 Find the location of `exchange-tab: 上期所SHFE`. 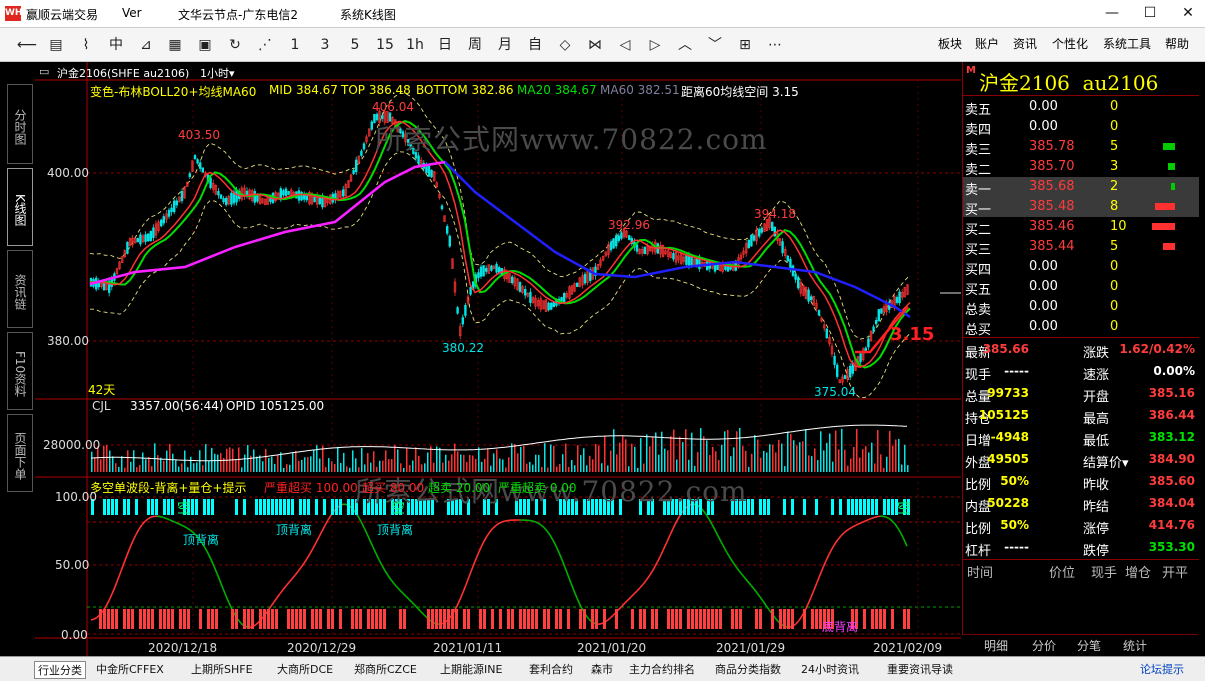

exchange-tab: 上期所SHFE is located at coordinates (222, 669).